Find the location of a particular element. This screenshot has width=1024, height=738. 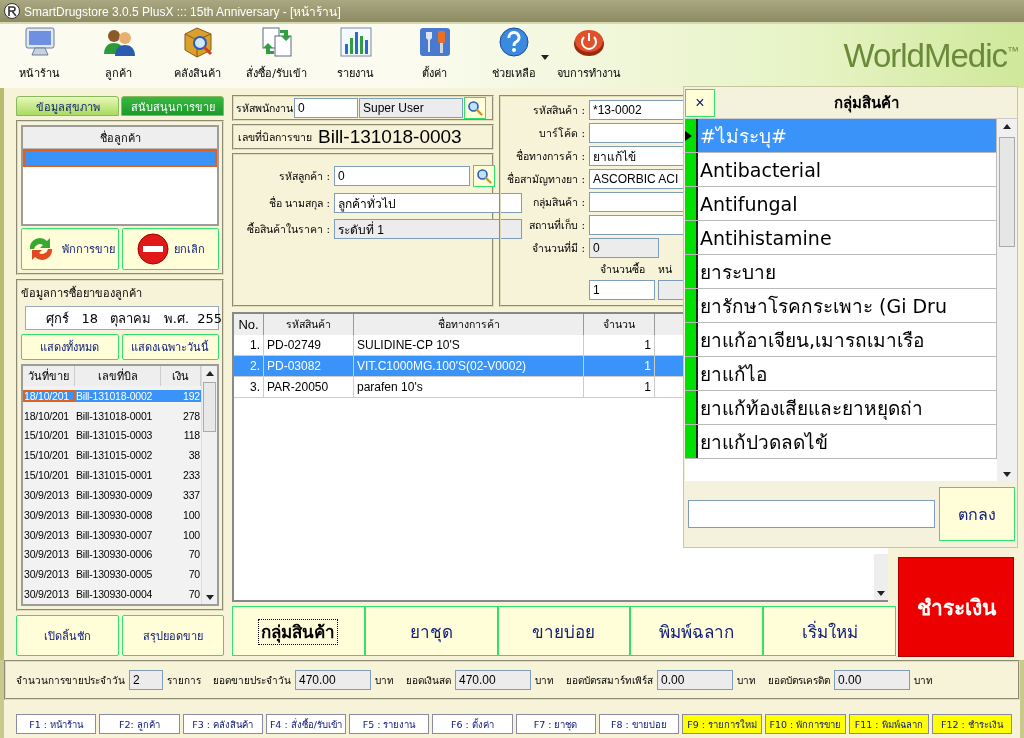

window-title: SmartDrugstore 3.0.5 PlusX ::: 15th Anniversary - [หน้าร้าน] is located at coordinates (182, 12).